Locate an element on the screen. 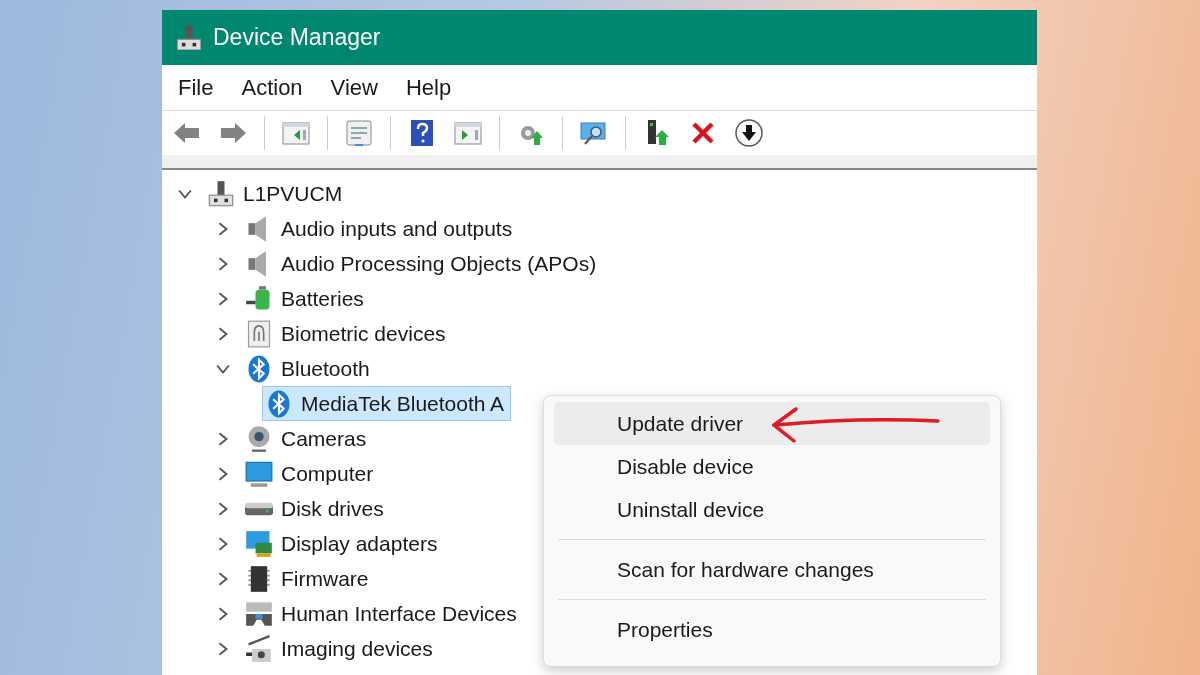 The image size is (1200, 675). context-menu-item: Disable device is located at coordinates (772, 466).